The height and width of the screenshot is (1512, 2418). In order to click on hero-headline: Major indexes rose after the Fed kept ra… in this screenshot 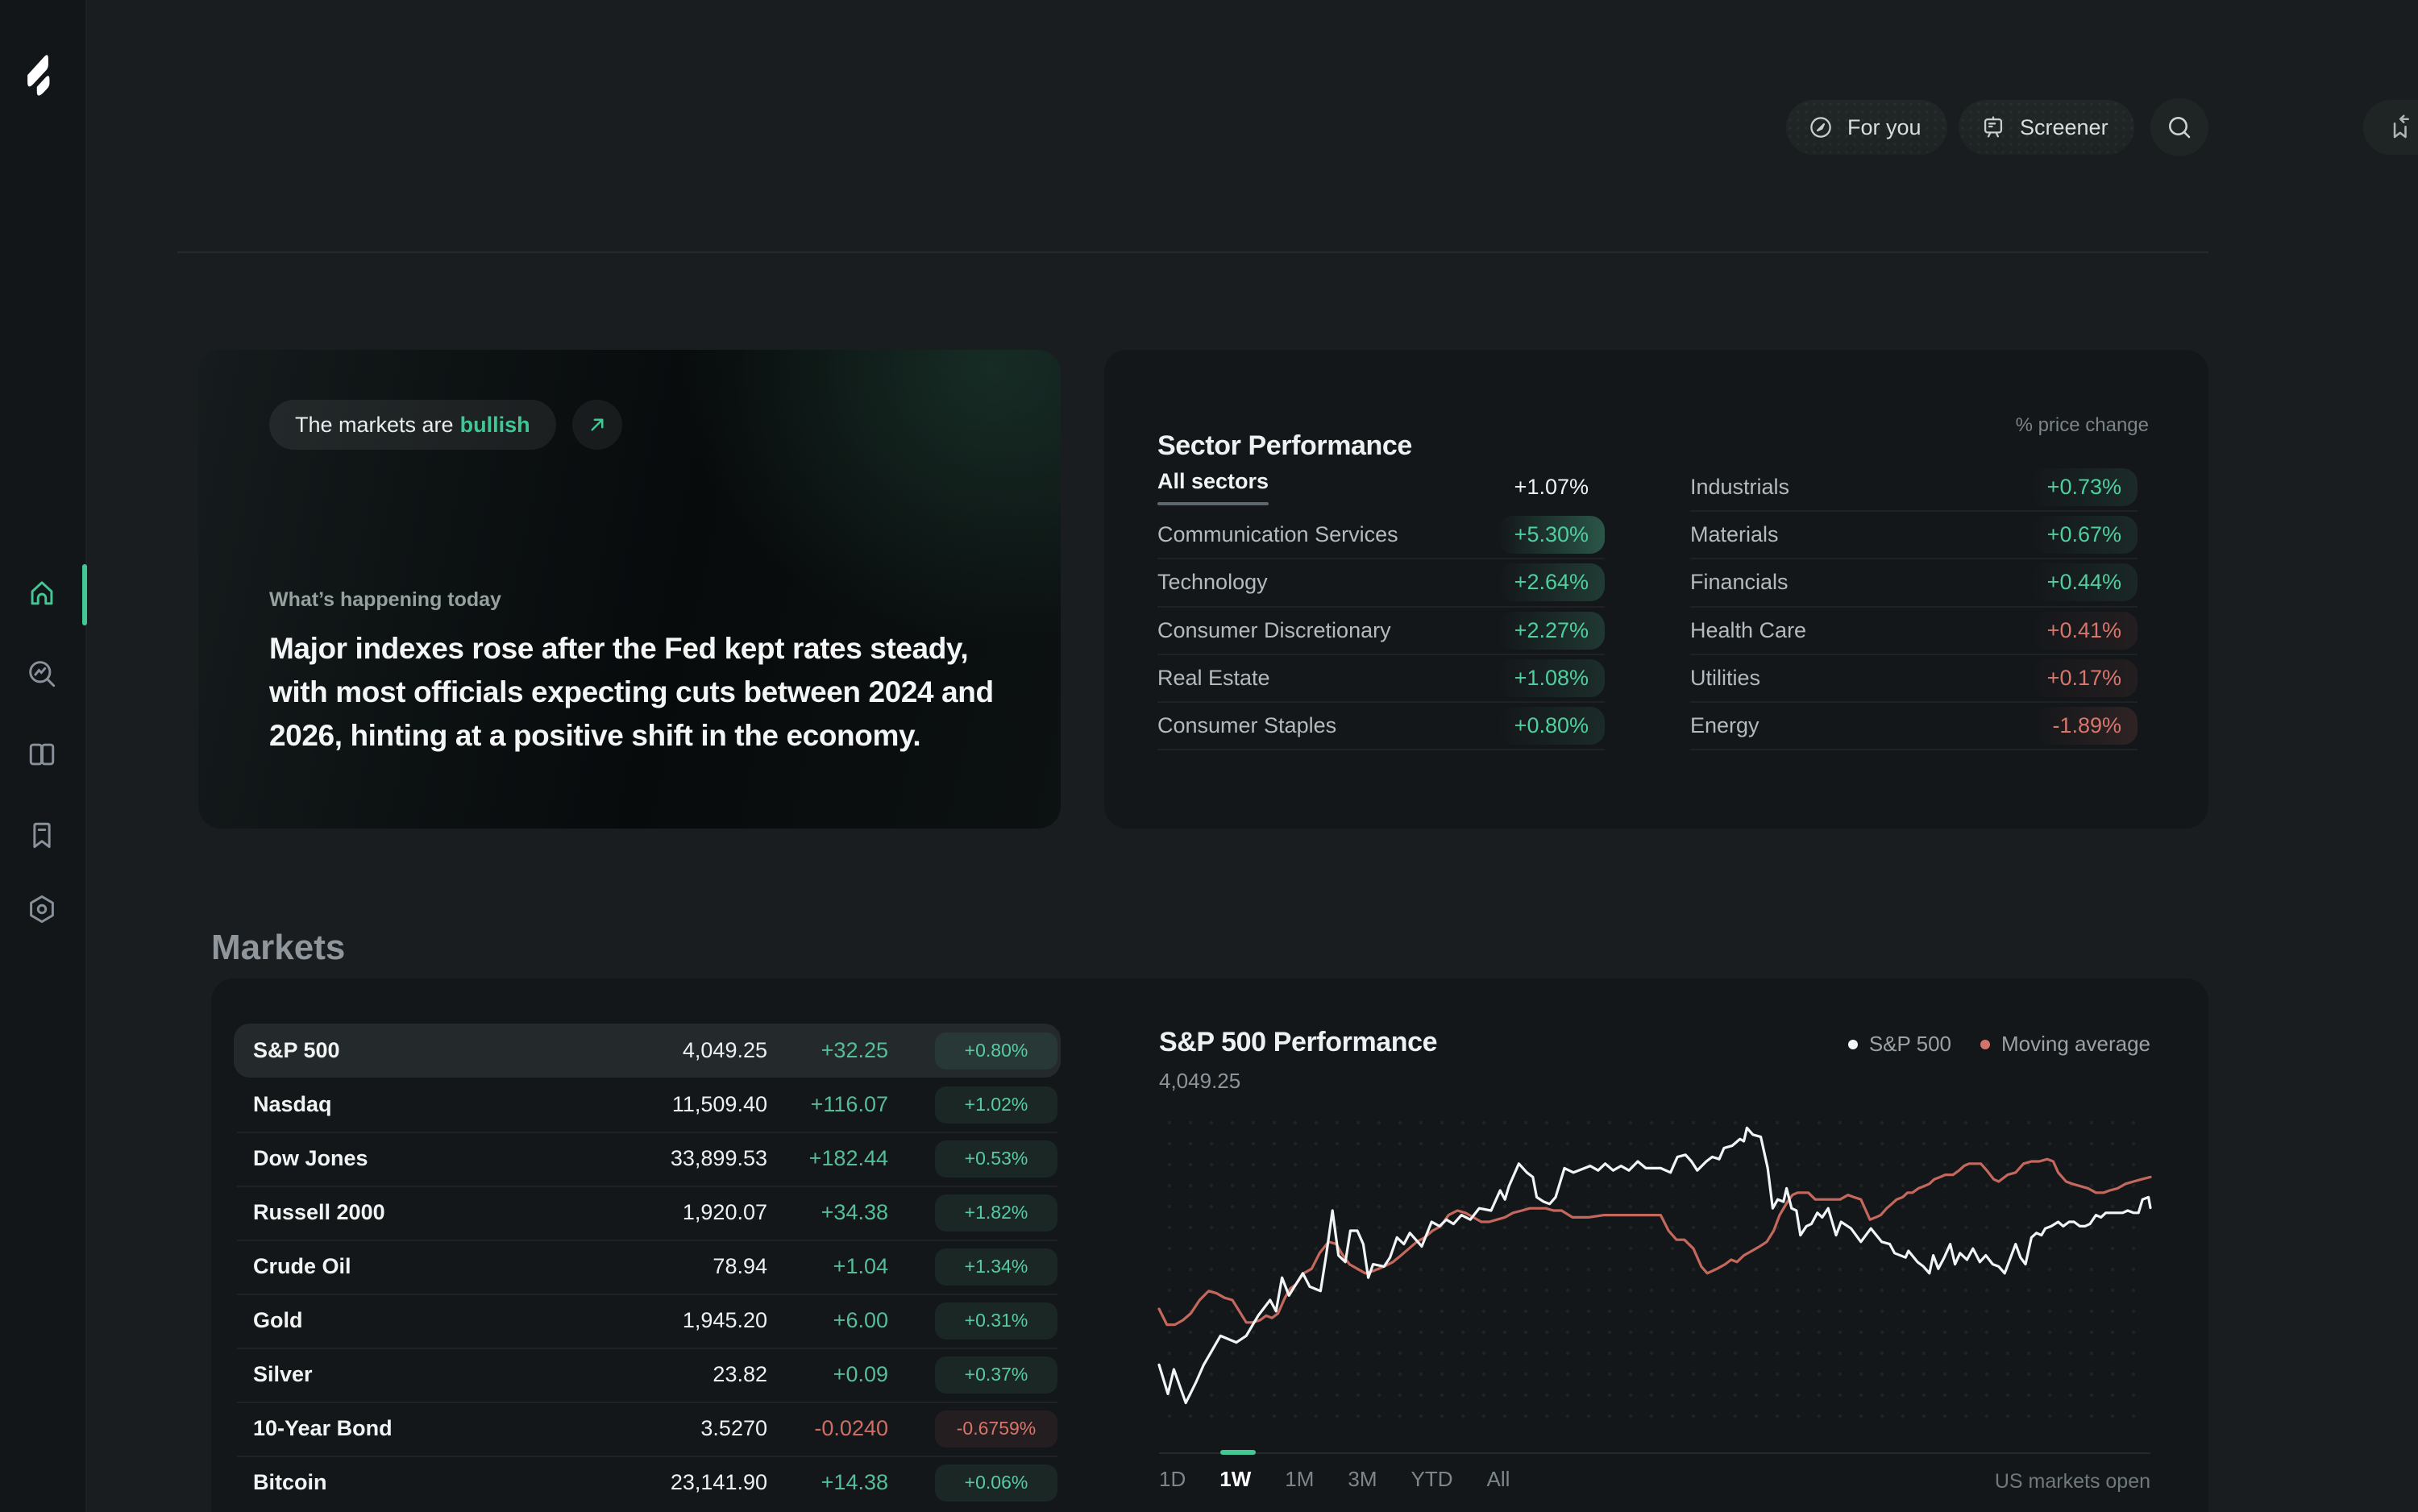, I will do `click(631, 692)`.